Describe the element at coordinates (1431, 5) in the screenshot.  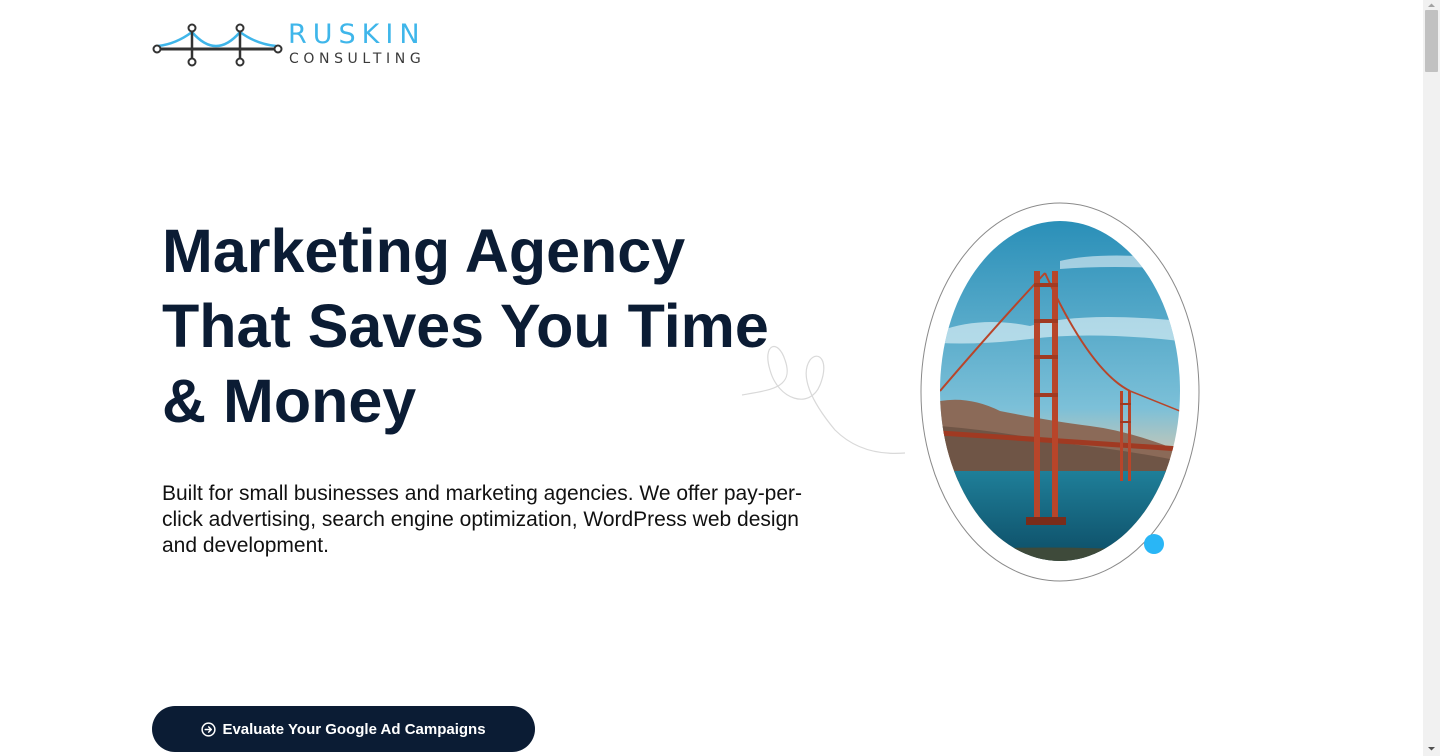
I see `scroll-up-arrow-icon` at that location.